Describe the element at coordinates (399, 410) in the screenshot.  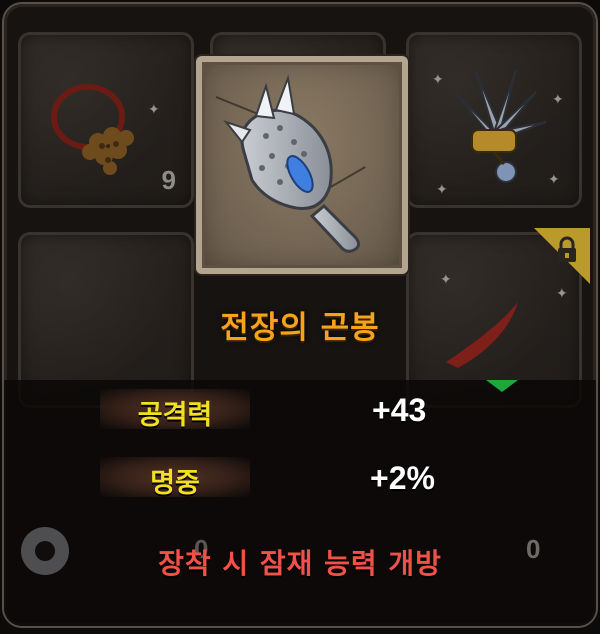
I see `stat-value-attack: +43` at that location.